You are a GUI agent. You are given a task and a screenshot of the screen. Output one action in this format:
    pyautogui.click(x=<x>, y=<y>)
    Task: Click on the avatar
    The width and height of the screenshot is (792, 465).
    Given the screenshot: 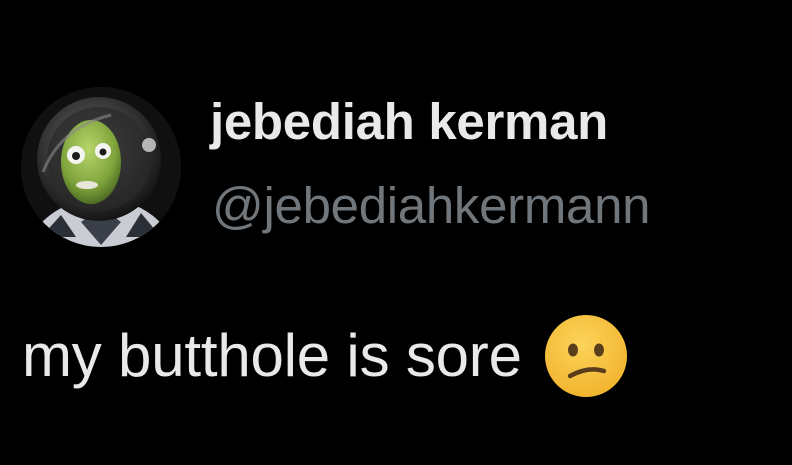 What is the action you would take?
    pyautogui.click(x=101, y=167)
    